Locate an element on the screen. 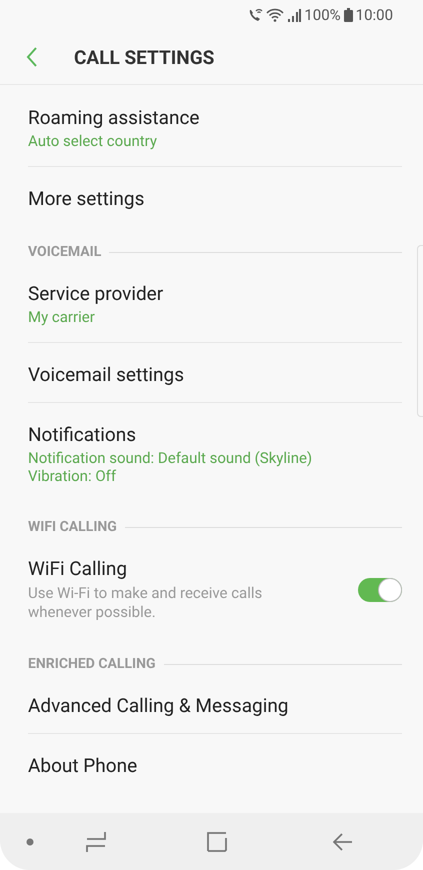  item-summary: Auto select country is located at coordinates (93, 141).